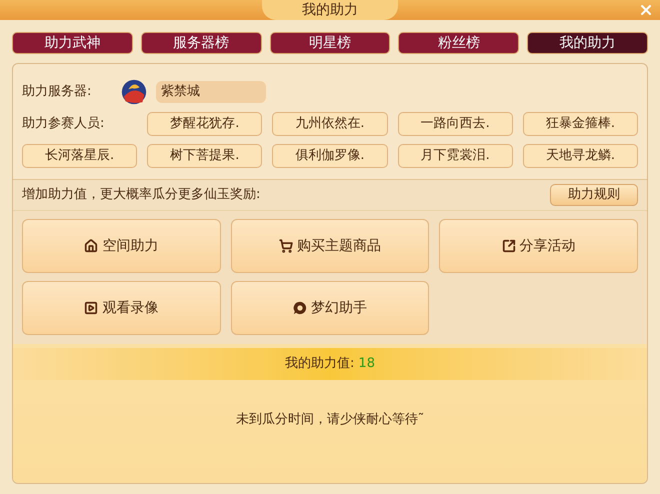 The width and height of the screenshot is (660, 494). Describe the element at coordinates (455, 156) in the screenshot. I see `participant-chip: 月下霓裳泪.` at that location.